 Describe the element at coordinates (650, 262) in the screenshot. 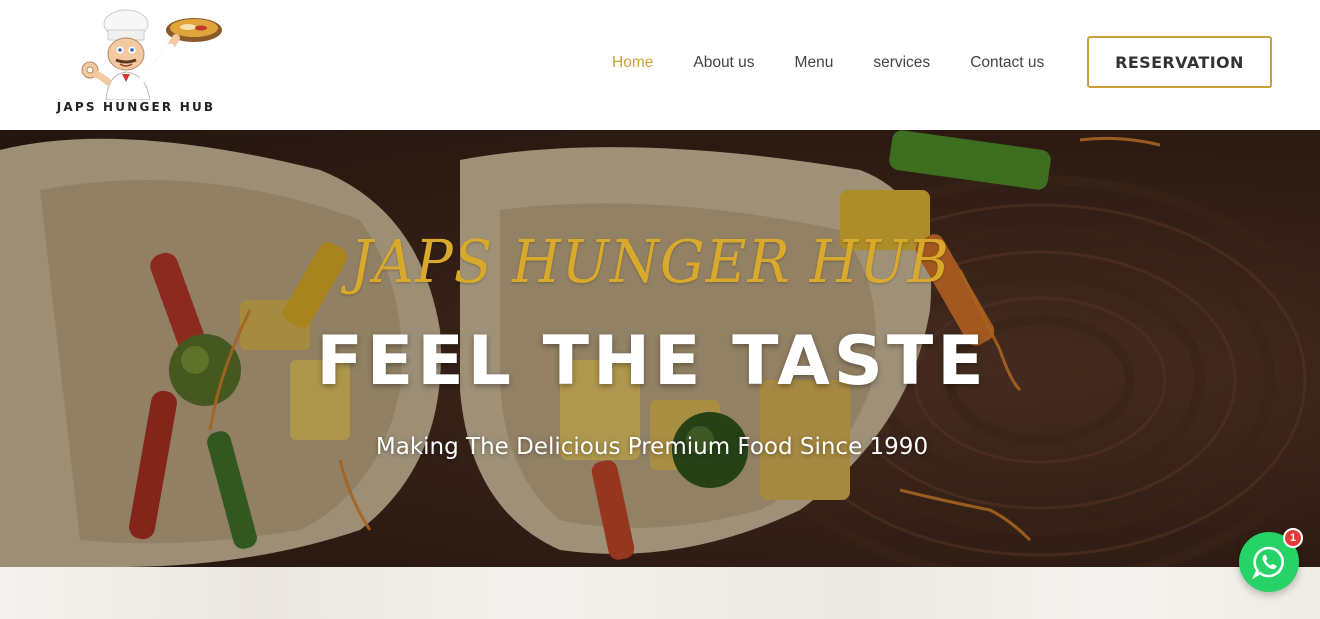

I see `hero-script-title: JAPS HUNGER HUB` at that location.